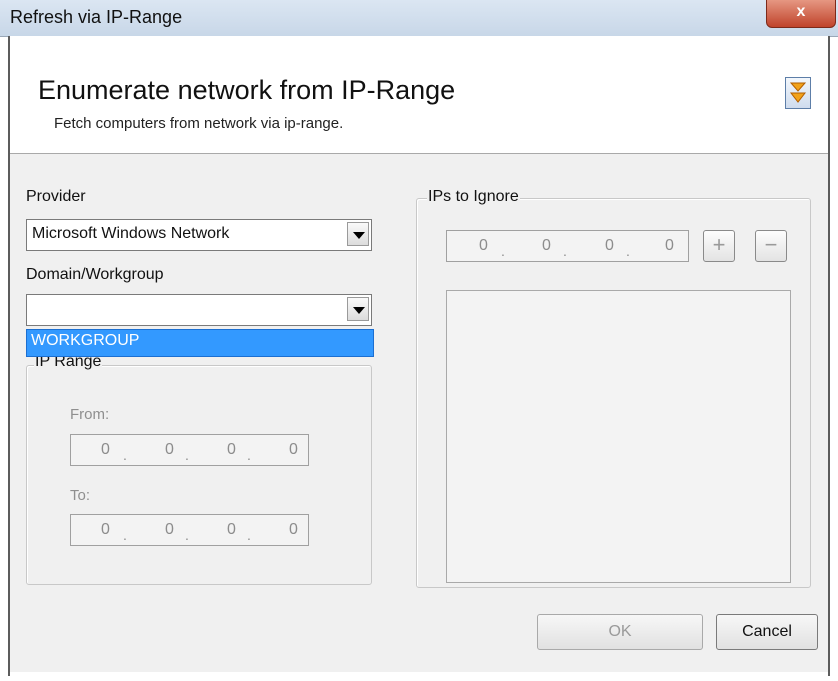  What do you see at coordinates (90, 414) in the screenshot?
I see `from-label: From:` at bounding box center [90, 414].